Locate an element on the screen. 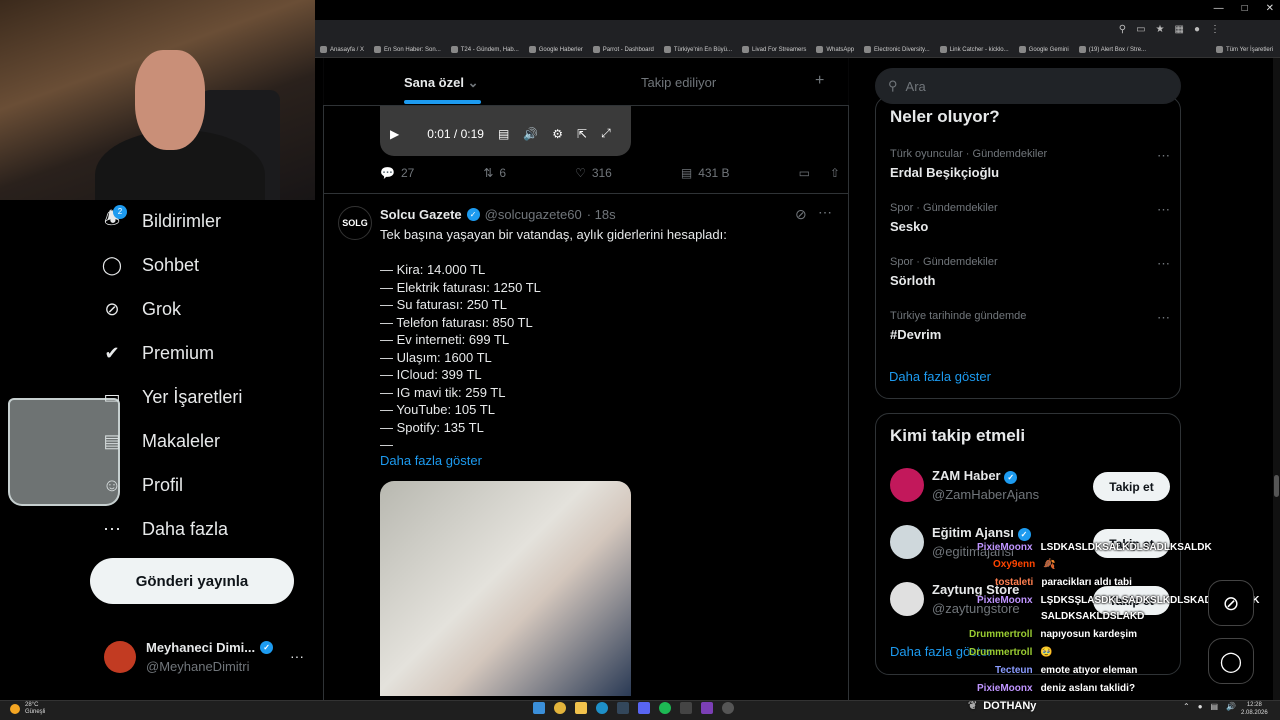 The height and width of the screenshot is (720, 1280). bookmark-item: Anasayfa / X is located at coordinates (342, 49).